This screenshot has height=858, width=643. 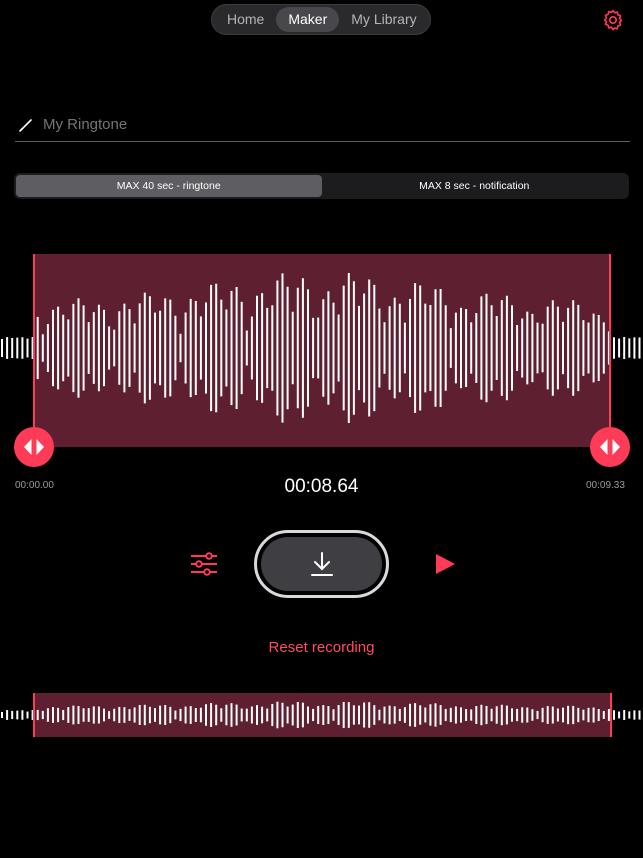 What do you see at coordinates (605, 485) in the screenshot?
I see `end-time-label: 00:09.33` at bounding box center [605, 485].